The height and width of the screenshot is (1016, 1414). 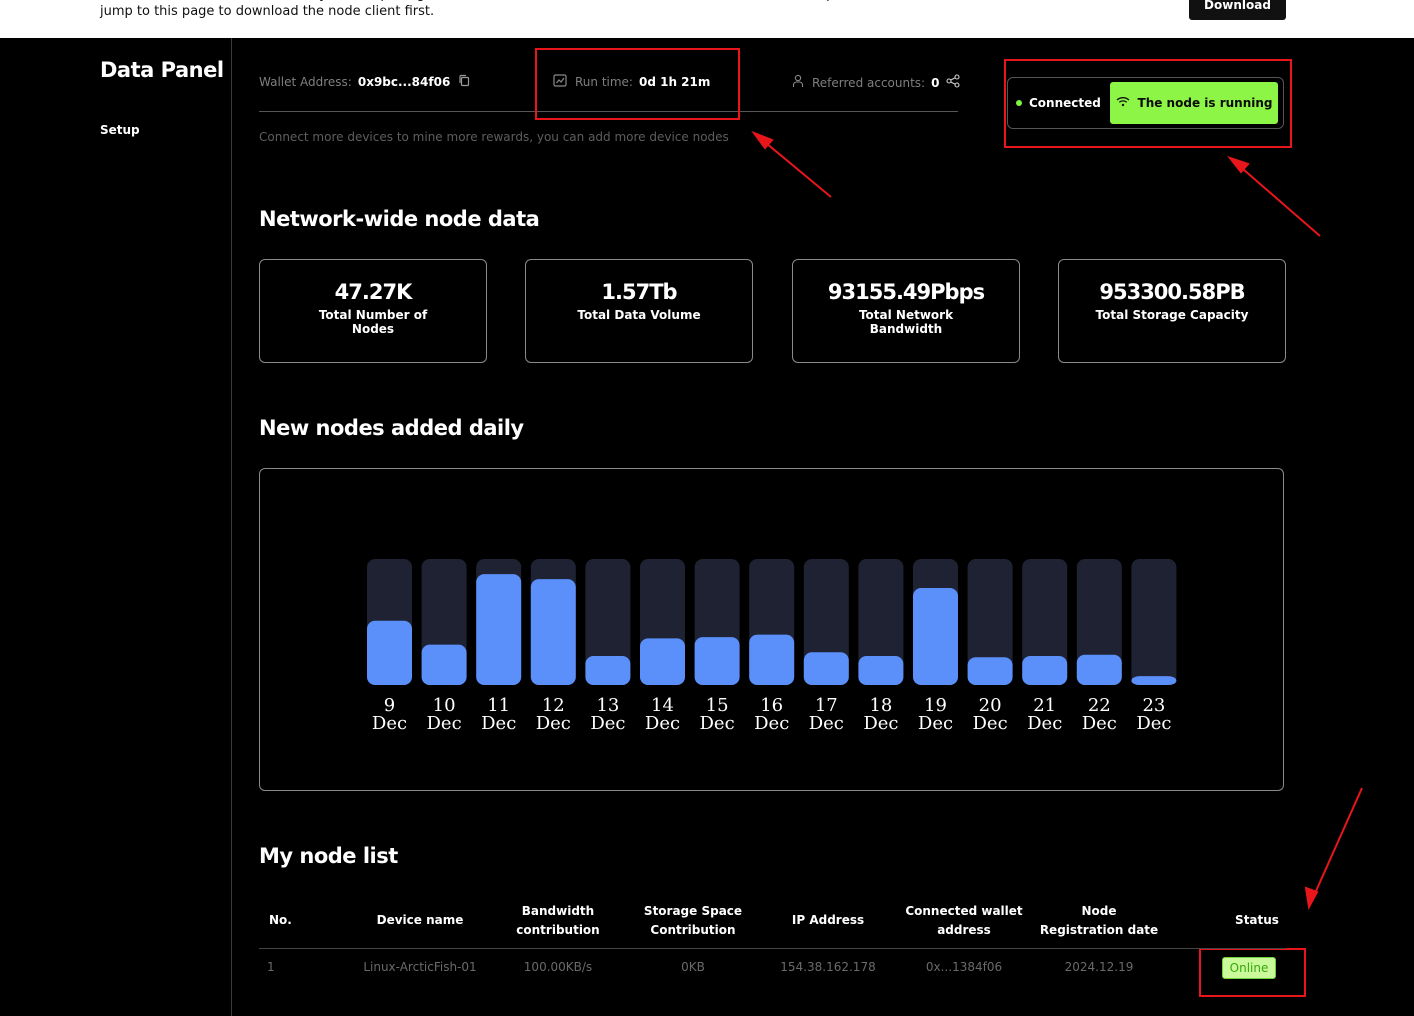 What do you see at coordinates (964, 920) in the screenshot?
I see `col-header-wallet: Connected wallet address` at bounding box center [964, 920].